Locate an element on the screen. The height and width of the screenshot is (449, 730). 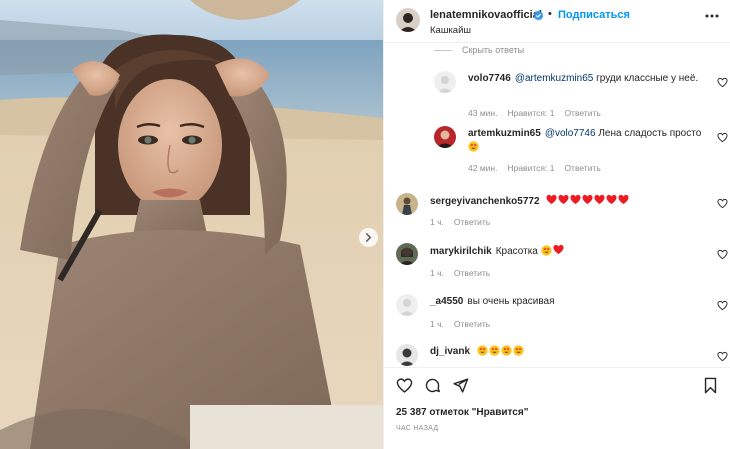
comment-text: Красотка is located at coordinates (516, 251).